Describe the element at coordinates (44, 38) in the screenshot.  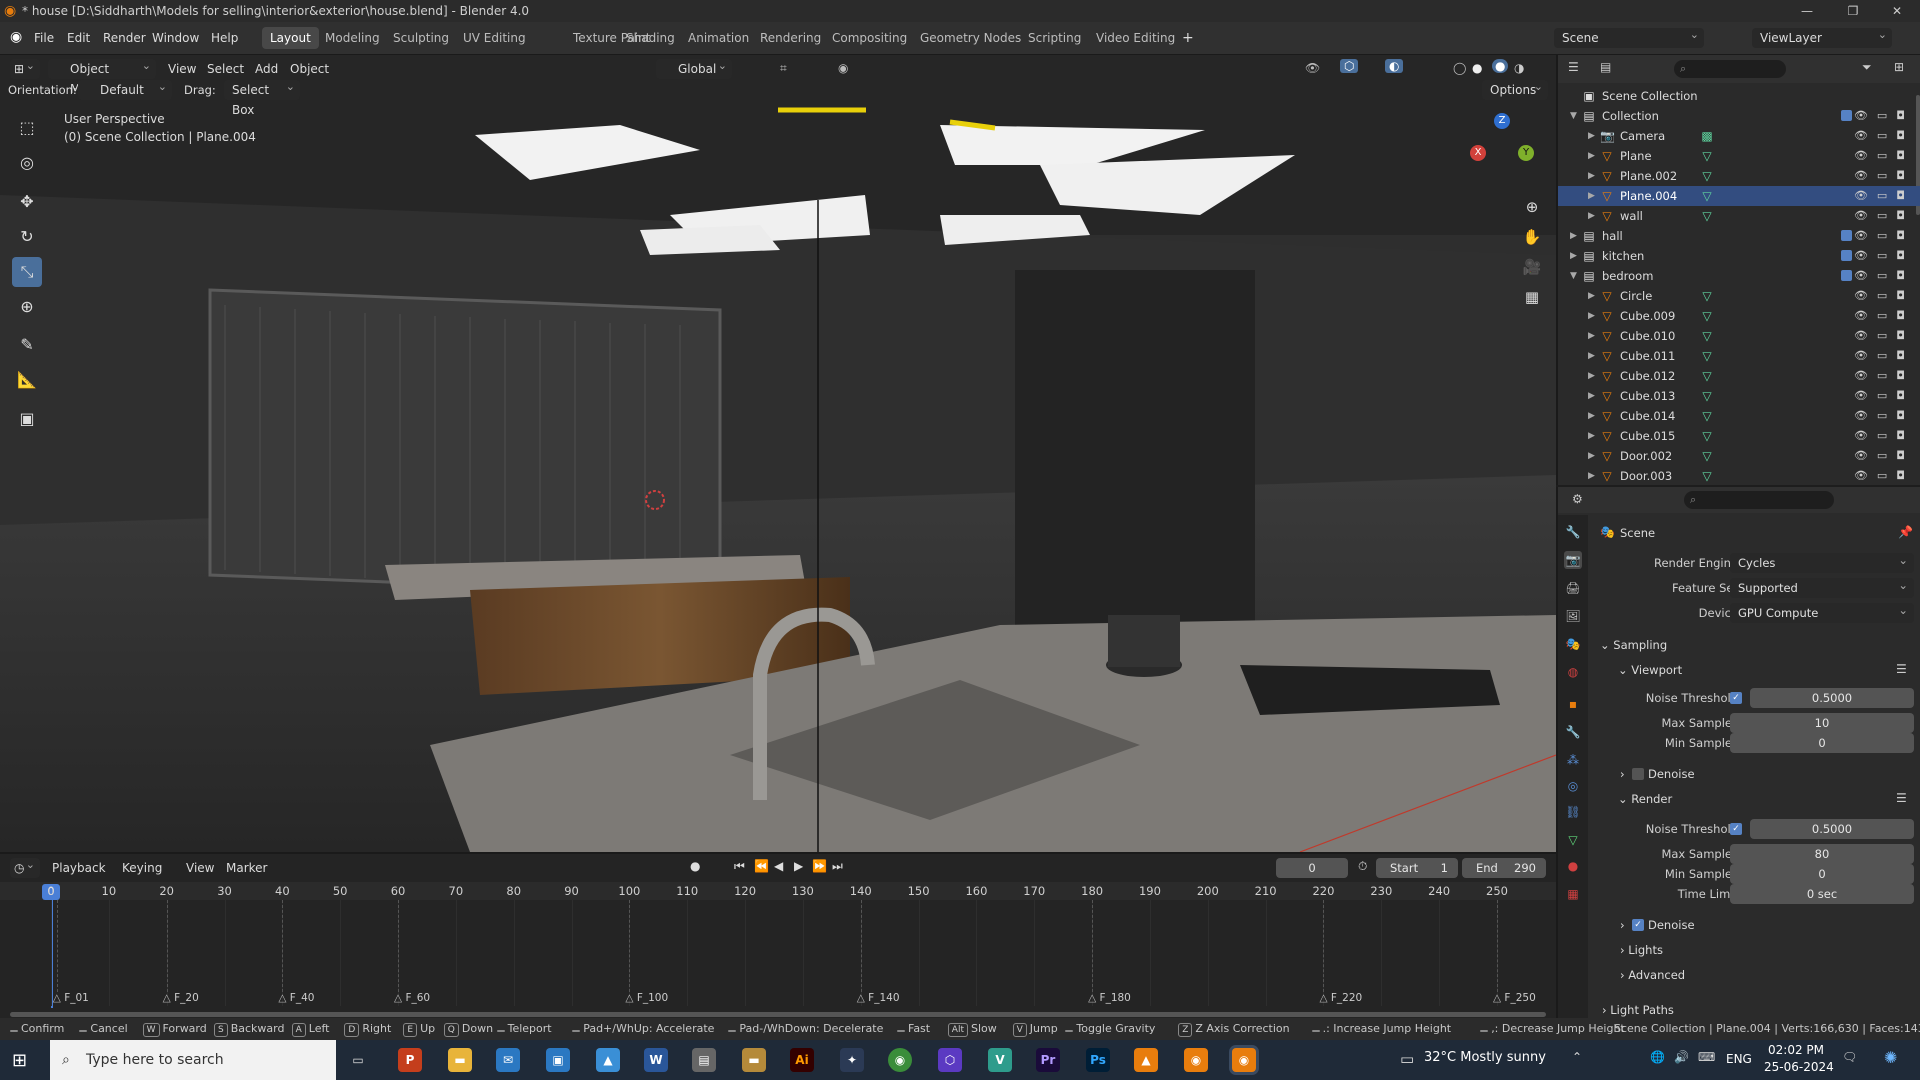
I see `menu-file: File` at that location.